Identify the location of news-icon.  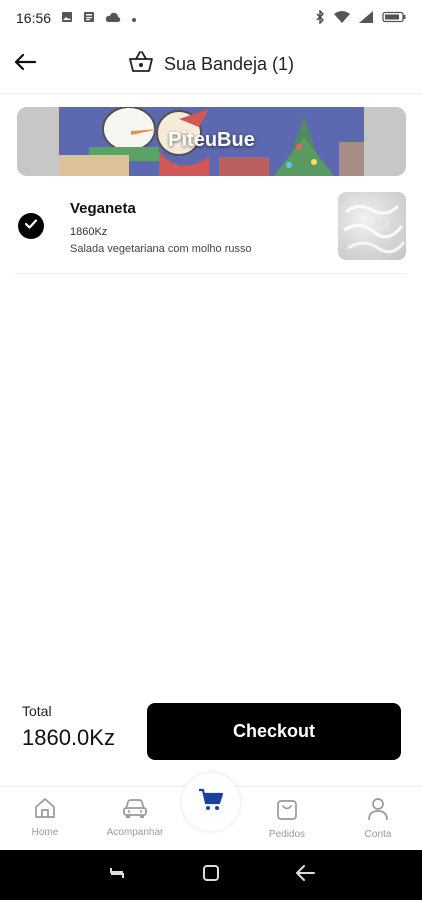
(89, 18).